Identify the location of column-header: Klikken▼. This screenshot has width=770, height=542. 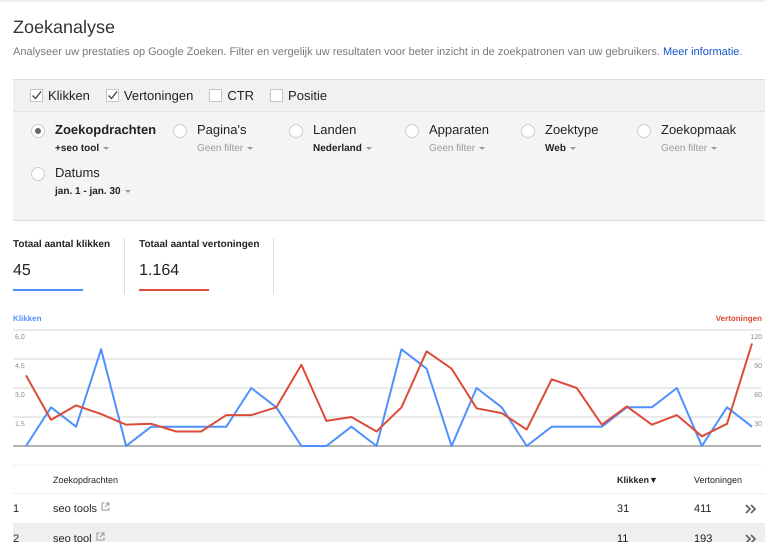
(655, 480).